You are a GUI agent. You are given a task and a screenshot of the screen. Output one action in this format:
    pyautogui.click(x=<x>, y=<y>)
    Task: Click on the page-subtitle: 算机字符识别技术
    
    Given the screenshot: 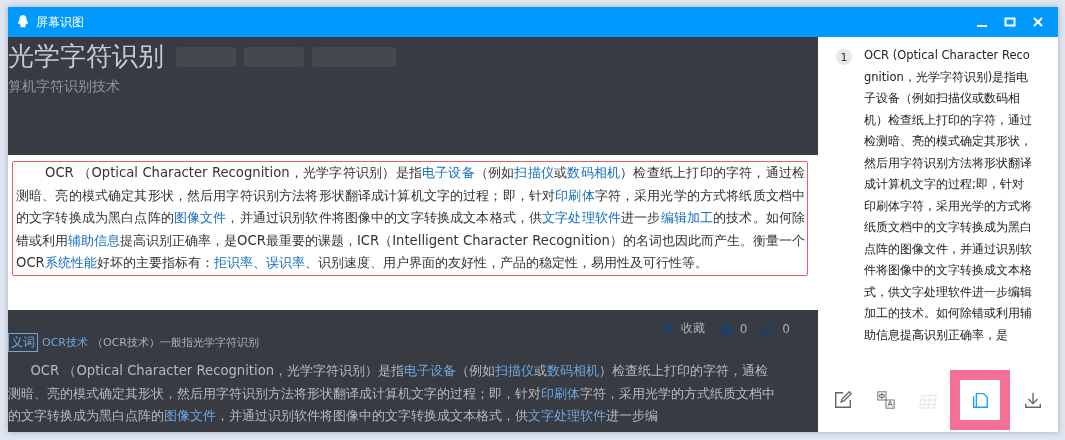 What is the action you would take?
    pyautogui.click(x=64, y=87)
    